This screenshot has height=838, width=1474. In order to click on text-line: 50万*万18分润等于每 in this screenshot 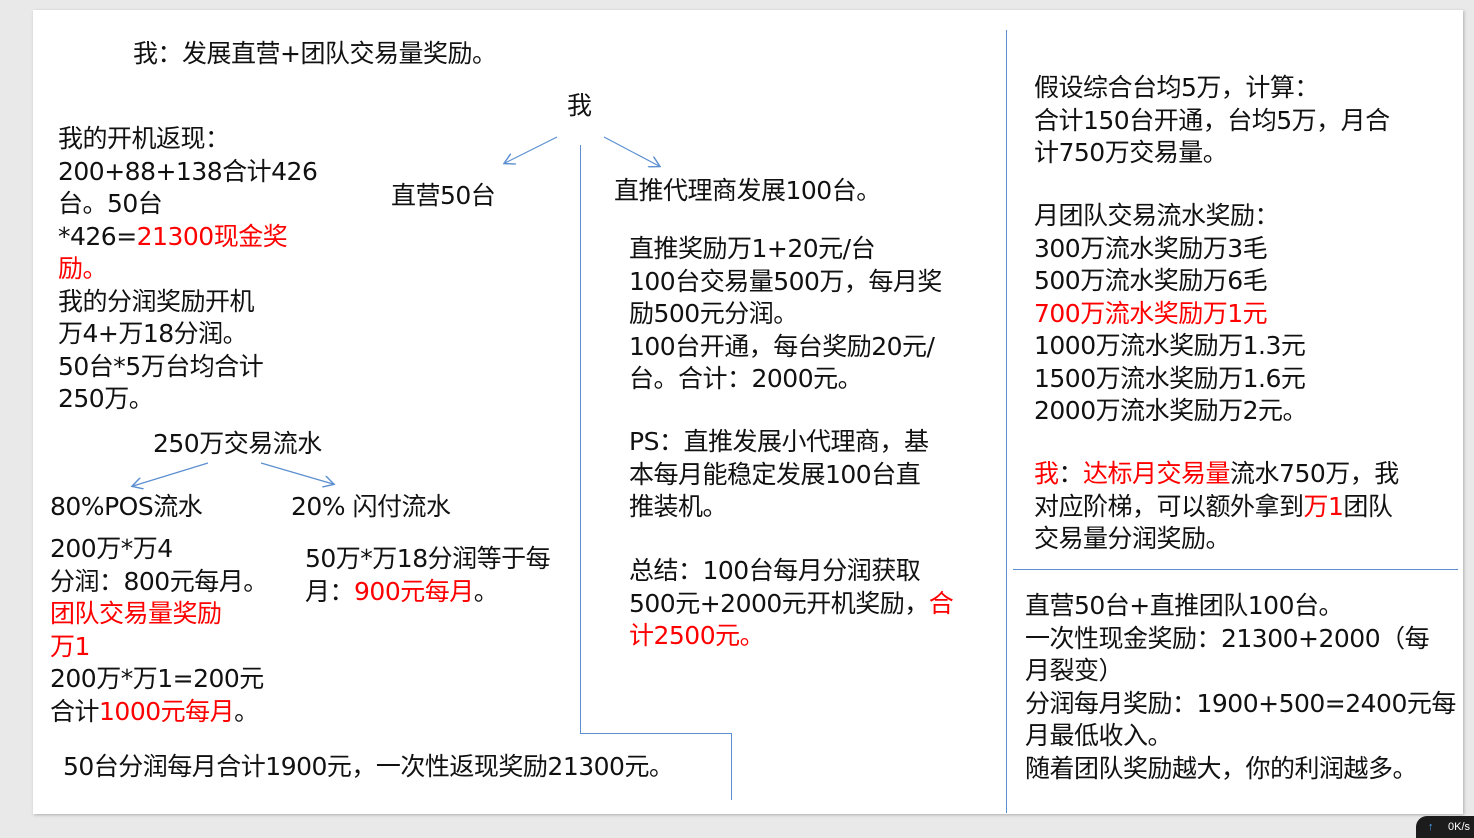, I will do `click(428, 559)`.